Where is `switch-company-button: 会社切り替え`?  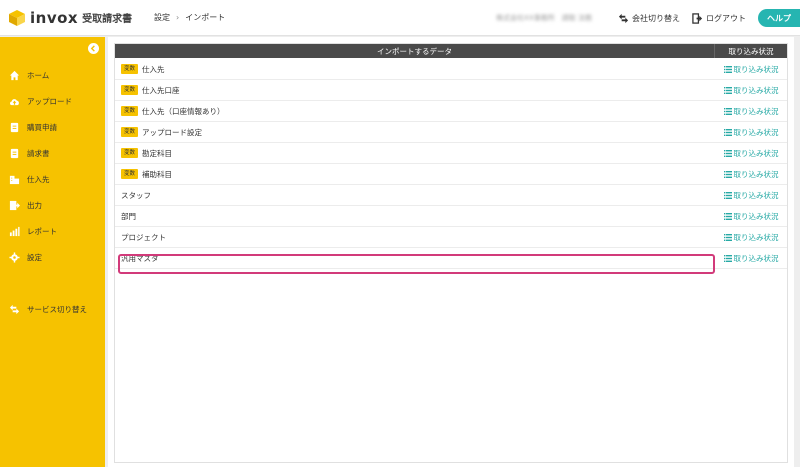 switch-company-button: 会社切り替え is located at coordinates (649, 18).